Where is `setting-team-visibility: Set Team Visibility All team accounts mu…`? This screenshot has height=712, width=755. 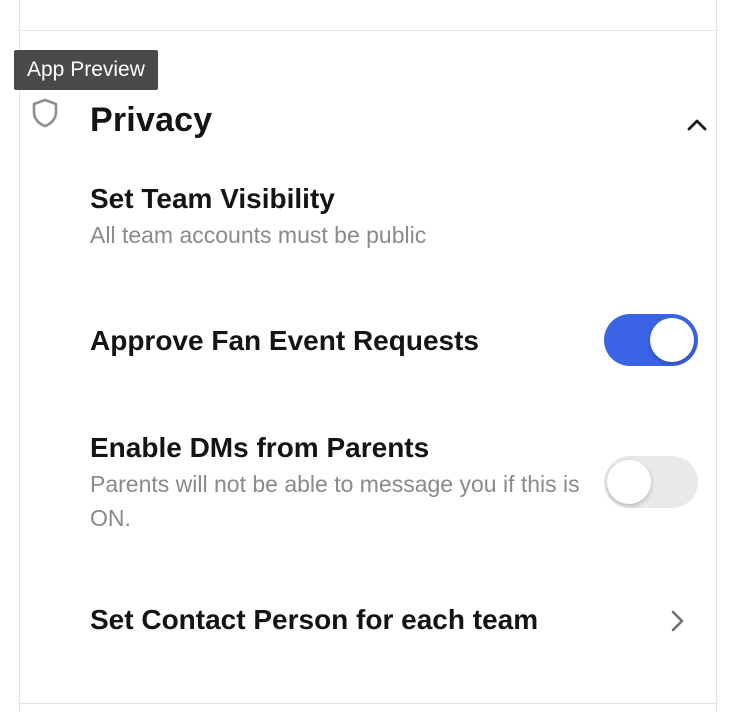
setting-team-visibility: Set Team Visibility All team accounts mu… is located at coordinates (405, 217).